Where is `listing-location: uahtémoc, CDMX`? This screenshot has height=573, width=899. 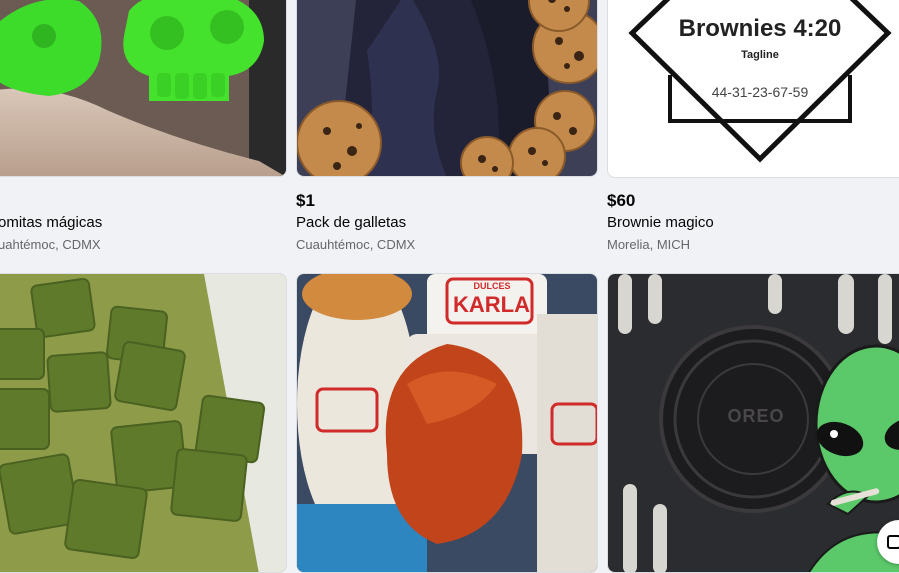 listing-location: uahtémoc, CDMX is located at coordinates (50, 244).